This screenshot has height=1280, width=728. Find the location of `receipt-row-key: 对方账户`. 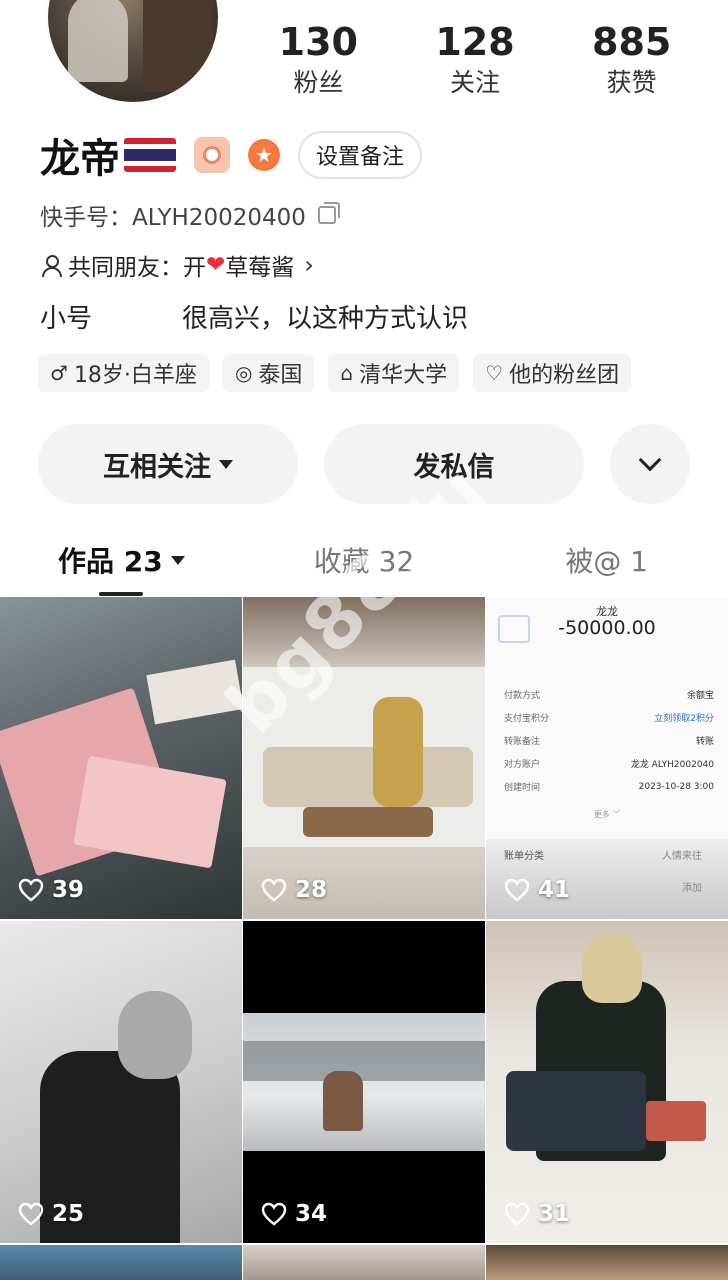

receipt-row-key: 对方账户 is located at coordinates (522, 765).